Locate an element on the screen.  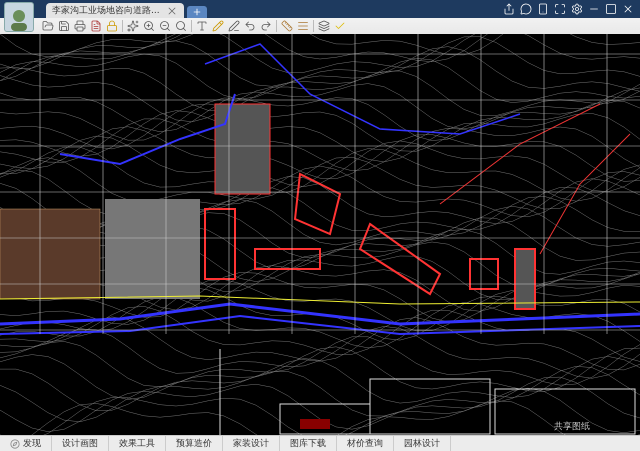
share-icon is located at coordinates (509, 9).